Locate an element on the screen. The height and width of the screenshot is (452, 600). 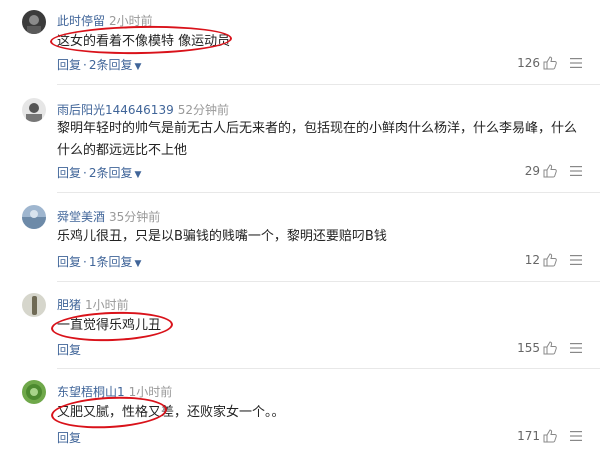
comment-stats: 171 is located at coordinates (546, 436).